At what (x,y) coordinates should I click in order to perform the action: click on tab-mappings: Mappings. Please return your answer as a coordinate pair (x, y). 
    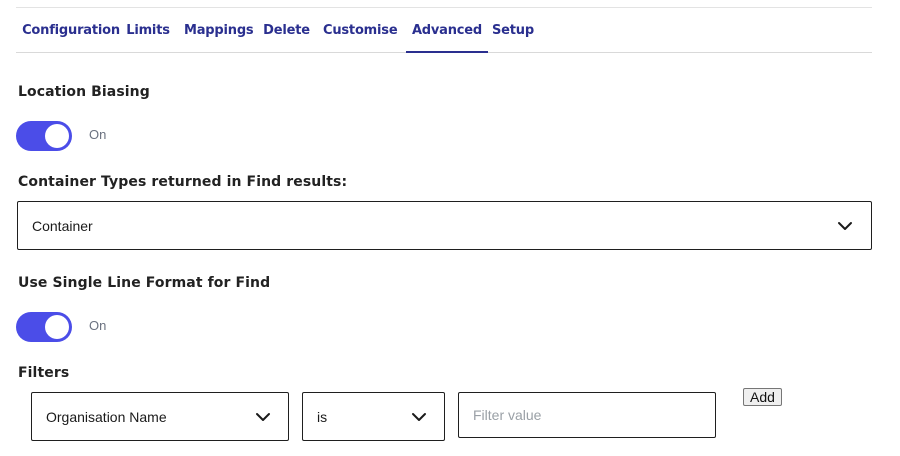
    Looking at the image, I should click on (219, 30).